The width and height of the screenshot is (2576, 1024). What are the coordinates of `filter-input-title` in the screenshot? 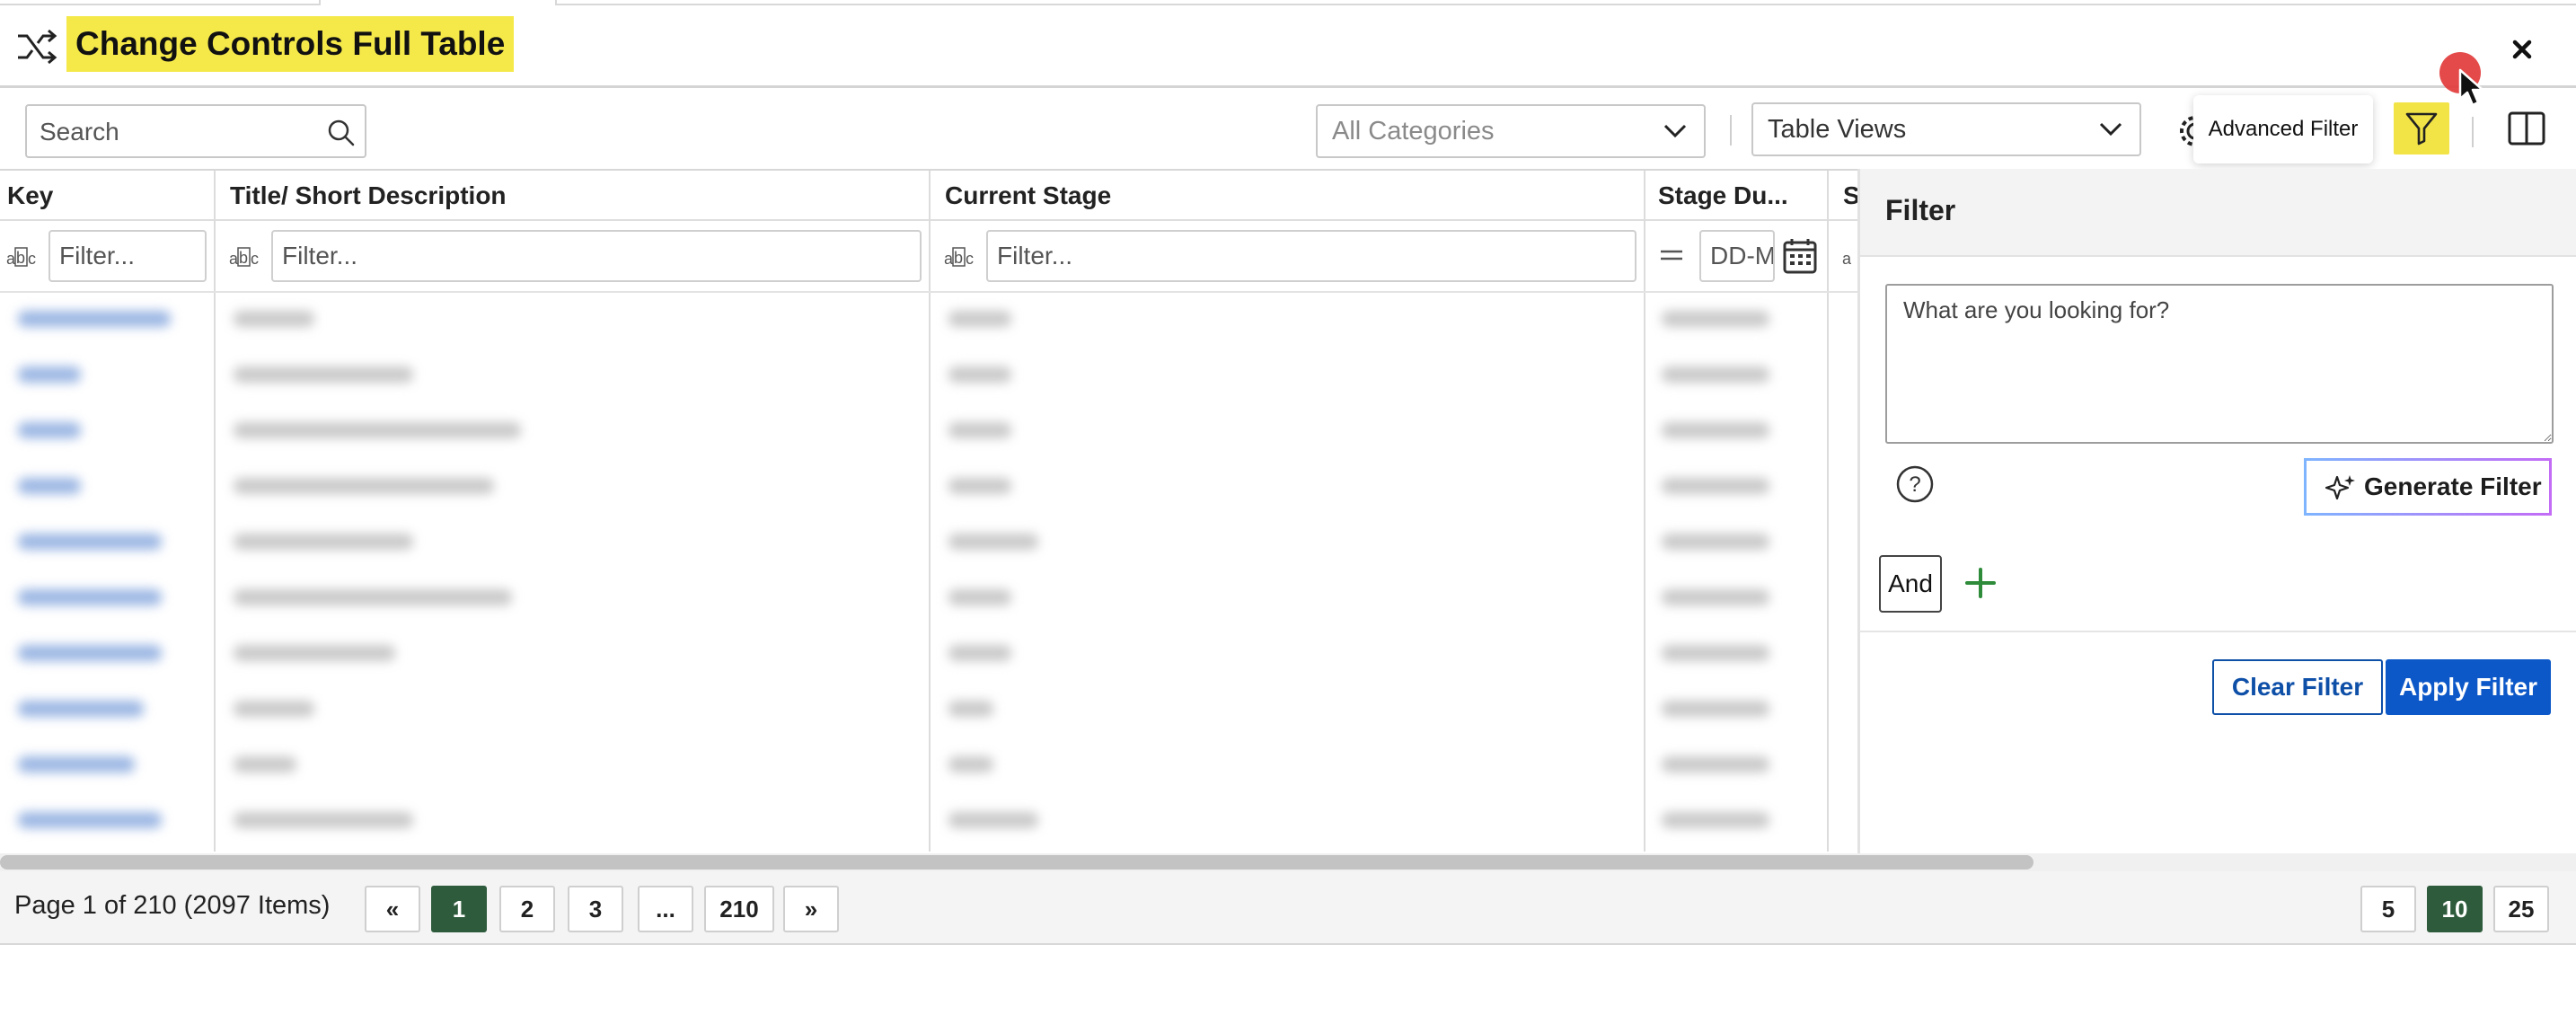 It's located at (596, 256).